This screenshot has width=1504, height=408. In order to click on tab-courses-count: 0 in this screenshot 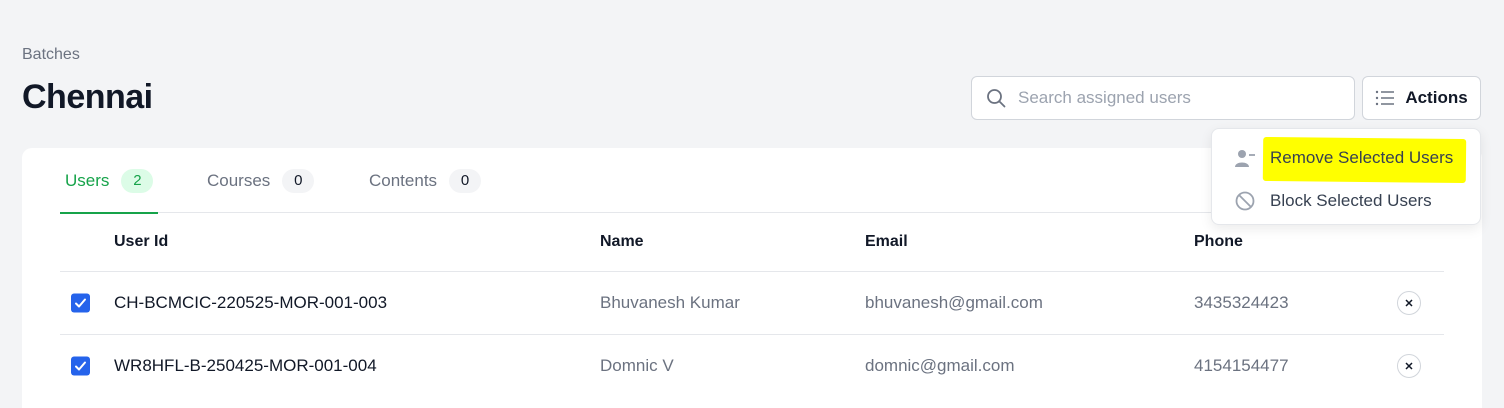, I will do `click(298, 180)`.